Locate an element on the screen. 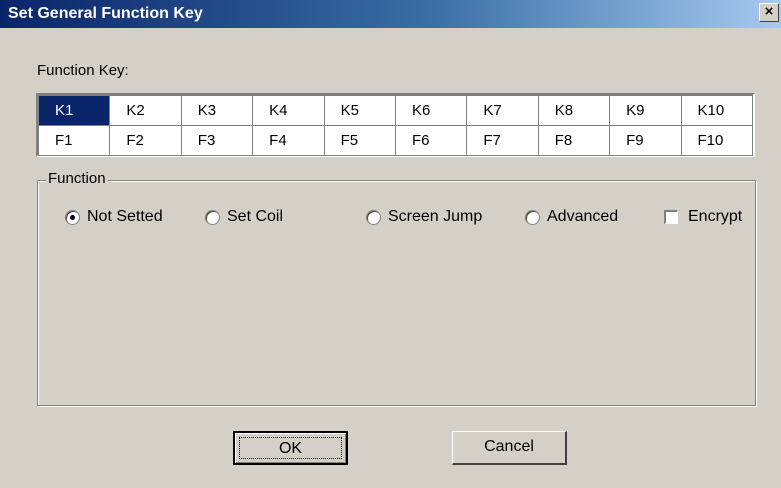  key-cell-k6: K6 is located at coordinates (431, 110).